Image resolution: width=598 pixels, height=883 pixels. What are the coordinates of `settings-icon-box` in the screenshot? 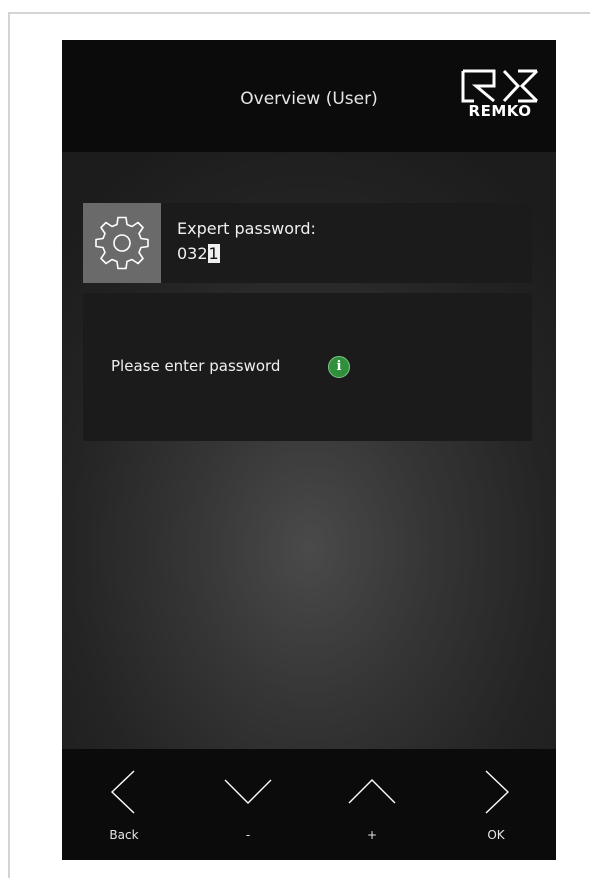 It's located at (122, 243).